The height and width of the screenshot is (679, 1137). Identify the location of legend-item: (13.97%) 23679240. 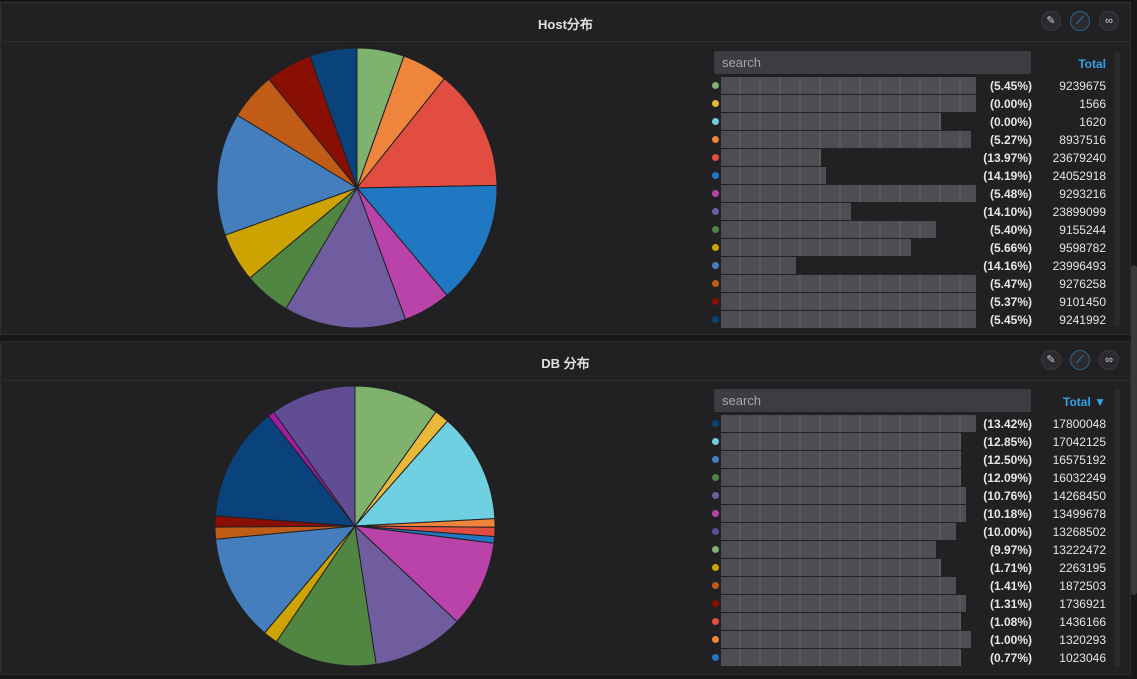
(909, 158).